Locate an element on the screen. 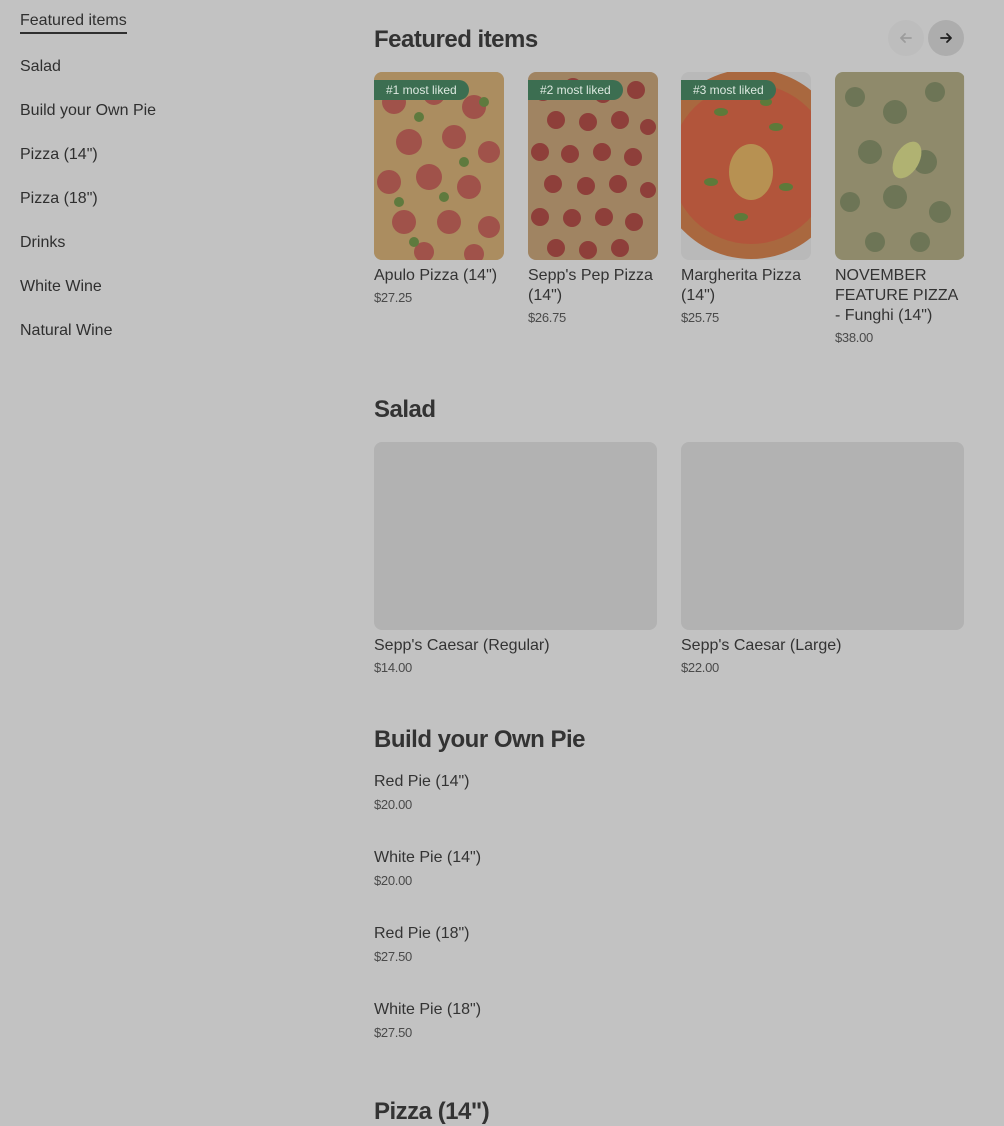 The width and height of the screenshot is (1004, 1126). featured-items-heading: Featured items is located at coordinates (456, 39).